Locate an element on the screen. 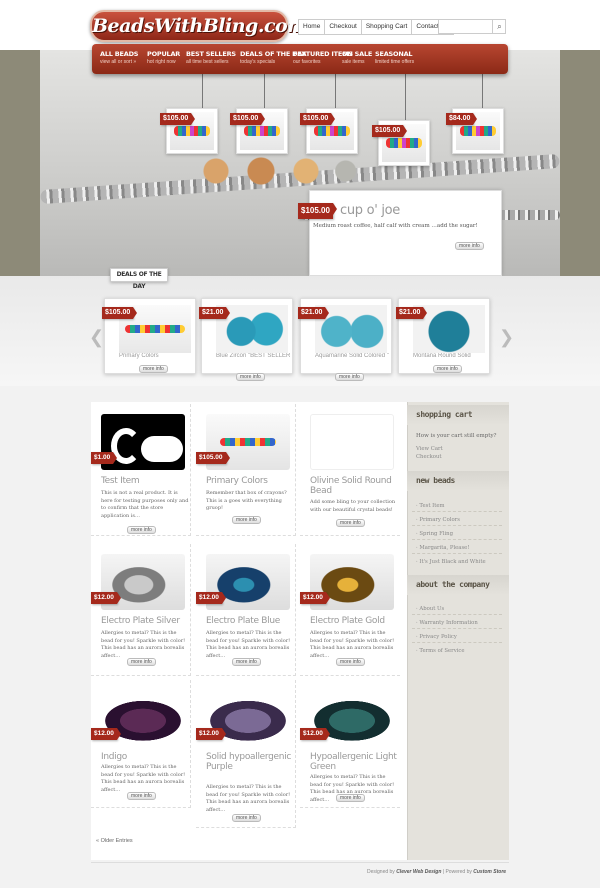  chevron-left-icon: ❮ is located at coordinates (96, 337).